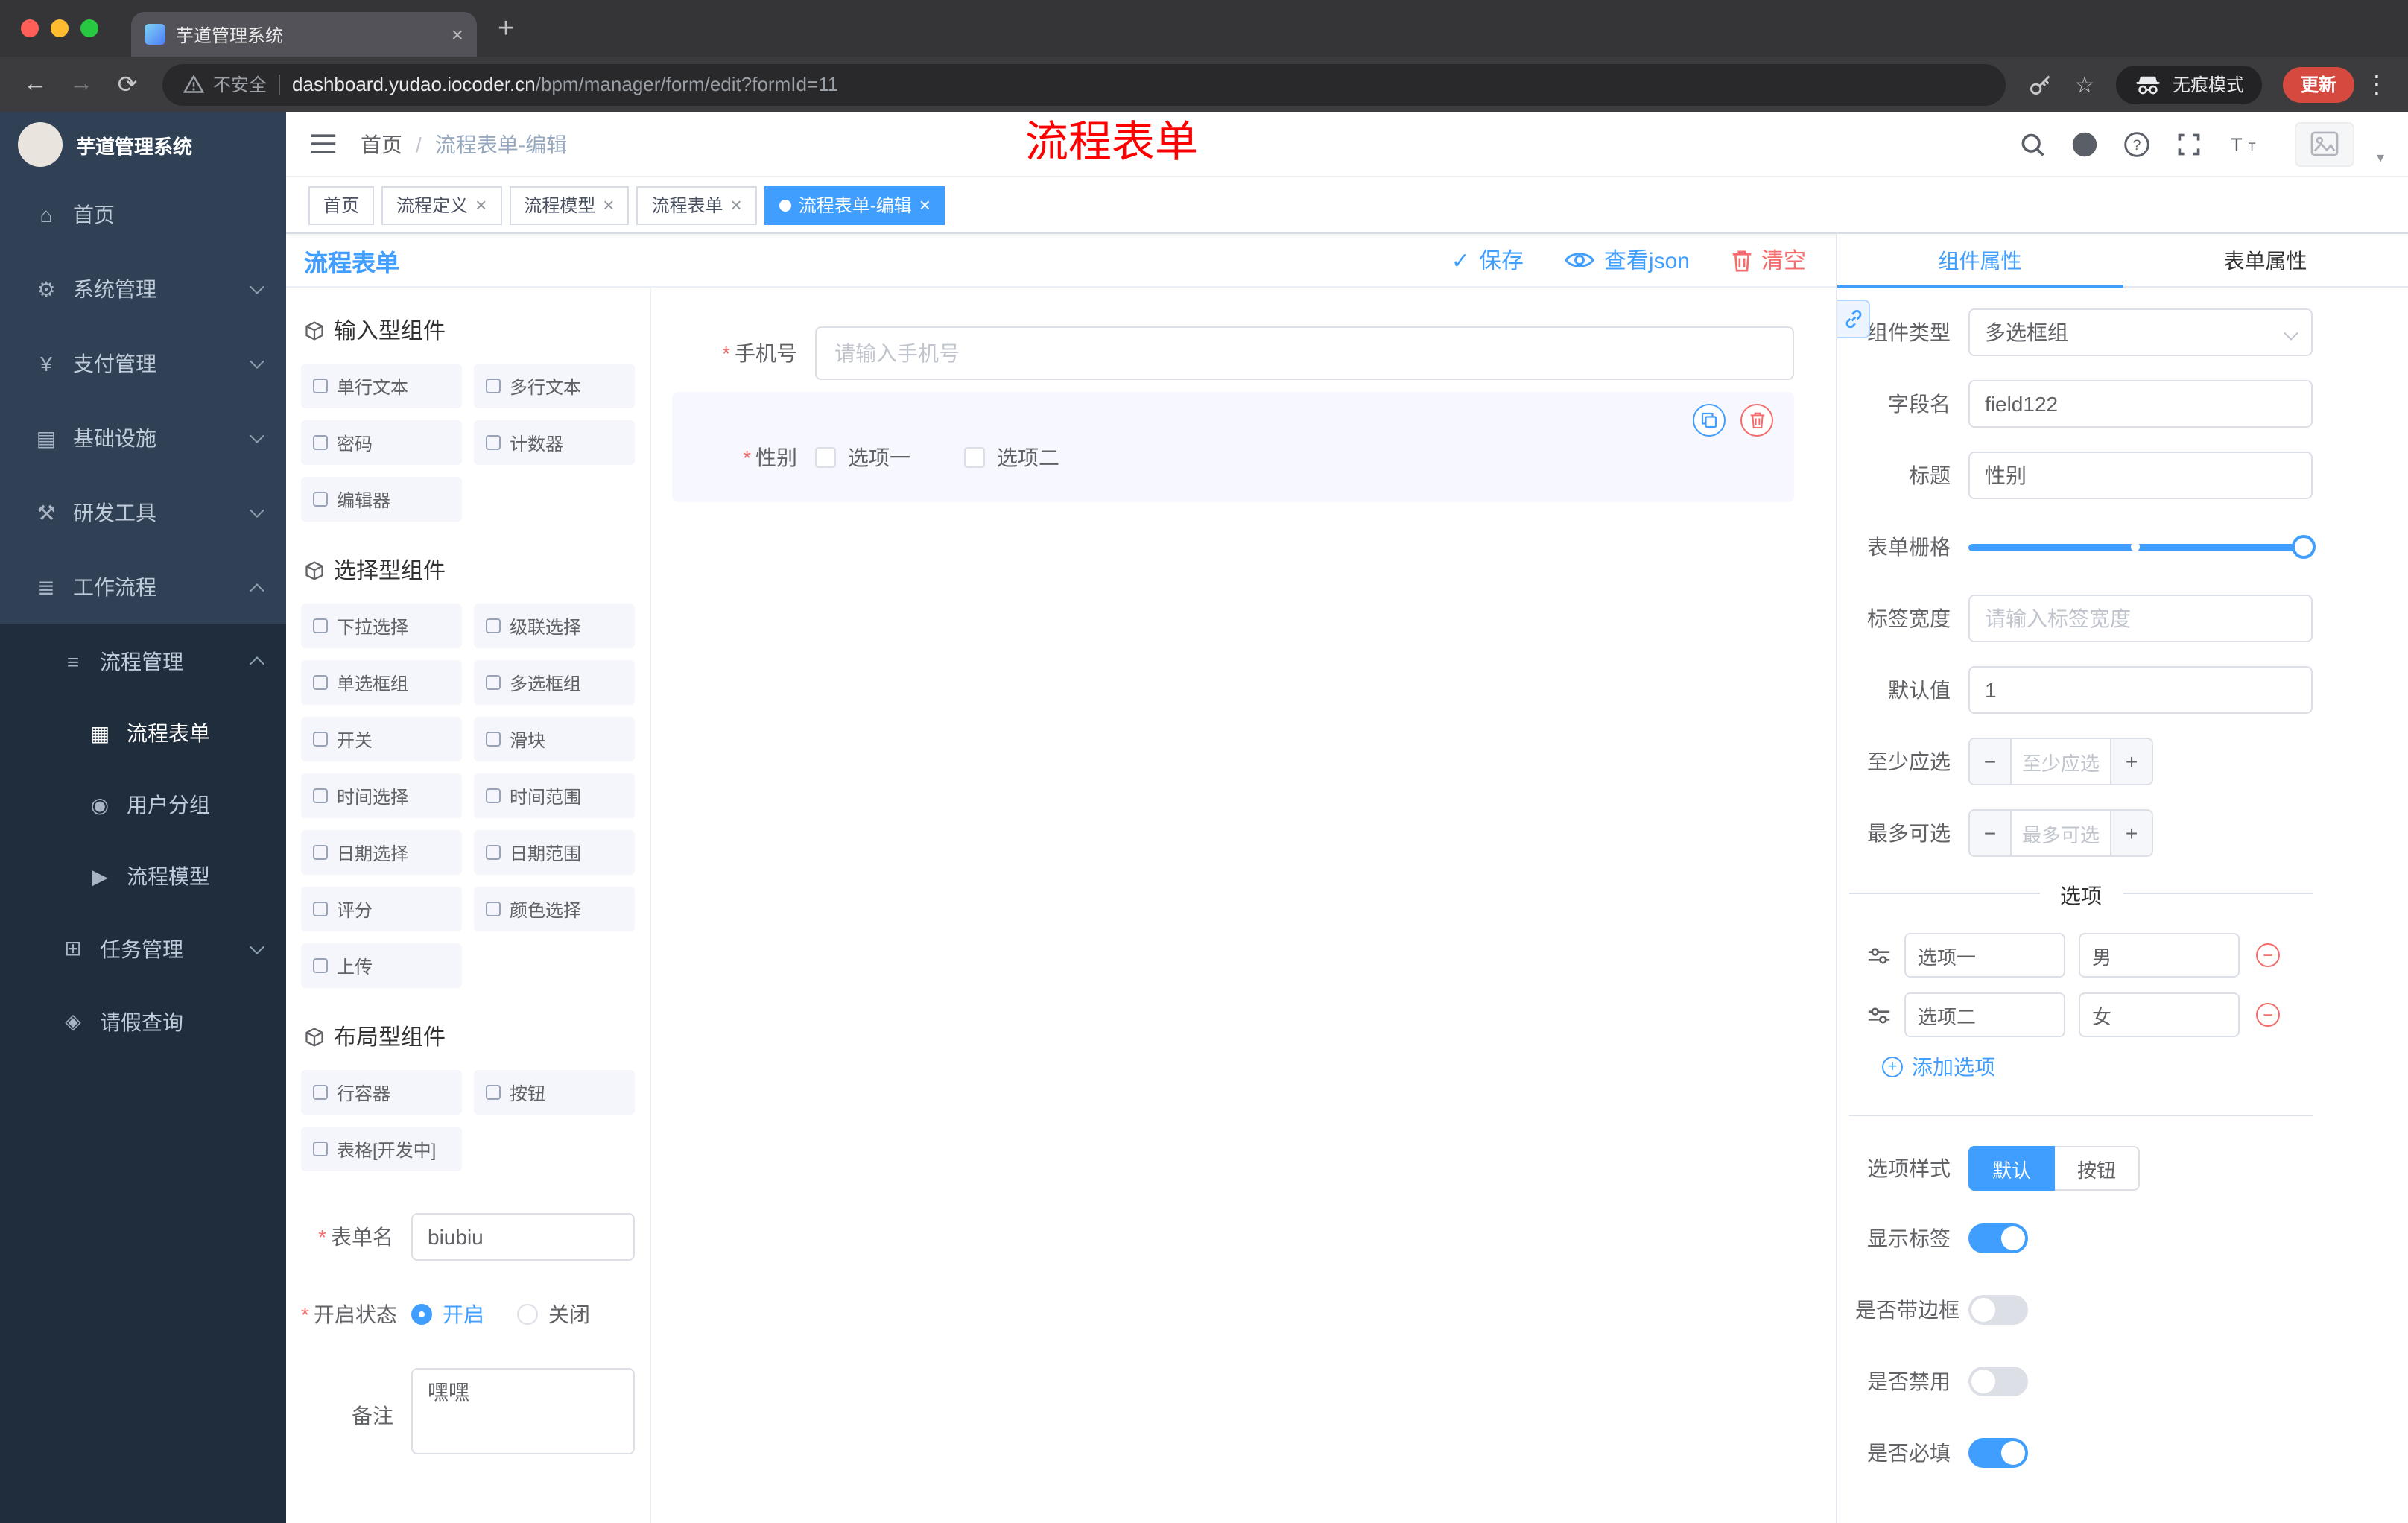 Image resolution: width=2408 pixels, height=1523 pixels. Describe the element at coordinates (35, 84) in the screenshot. I see `back-button: ←` at that location.